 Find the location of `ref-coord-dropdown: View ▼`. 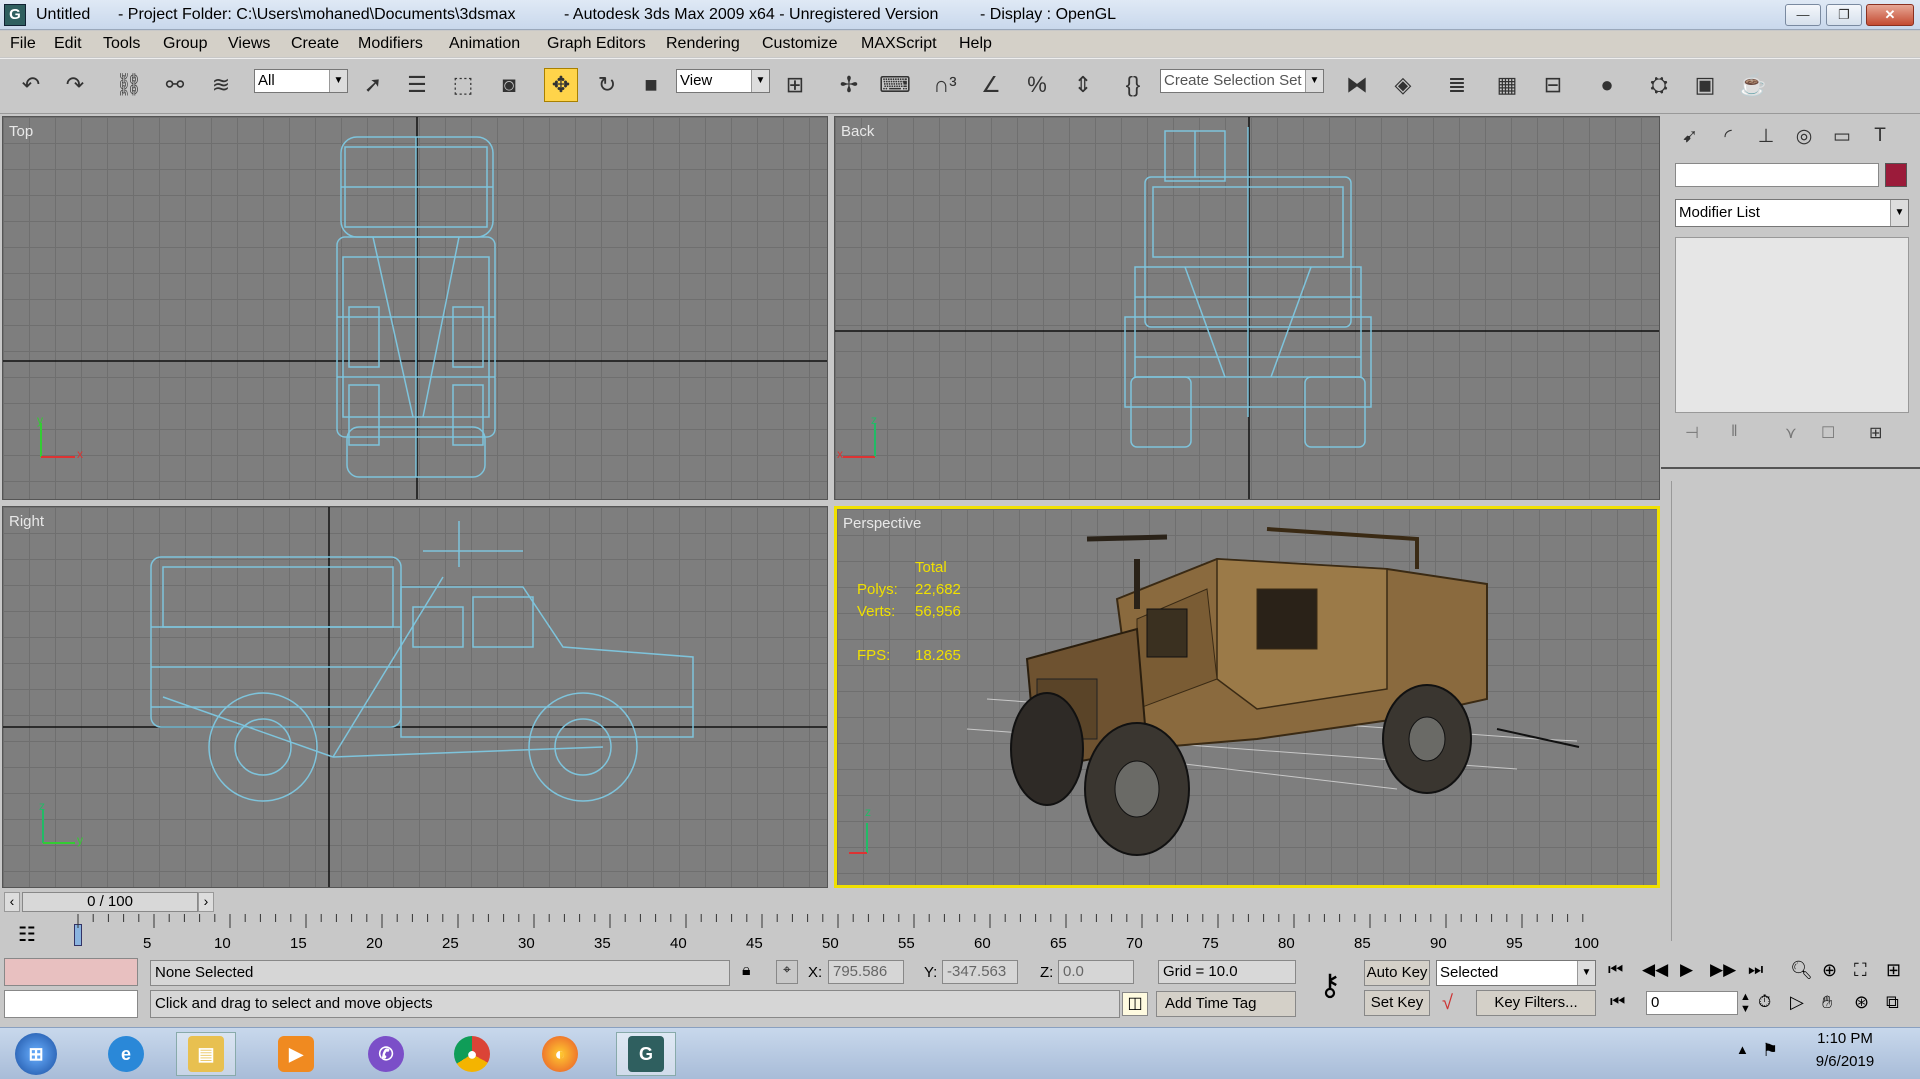

ref-coord-dropdown: View ▼ is located at coordinates (723, 81).